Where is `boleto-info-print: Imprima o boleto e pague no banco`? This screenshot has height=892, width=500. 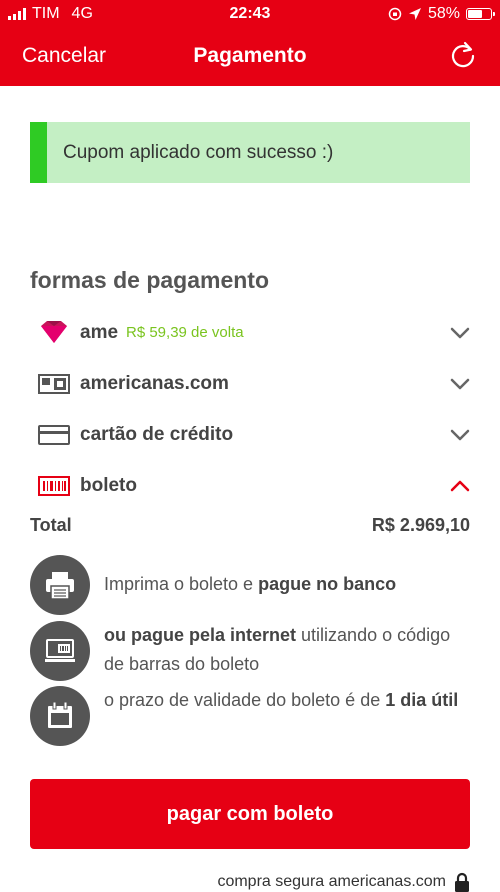
boleto-info-print: Imprima o boleto e pague no banco is located at coordinates (250, 585).